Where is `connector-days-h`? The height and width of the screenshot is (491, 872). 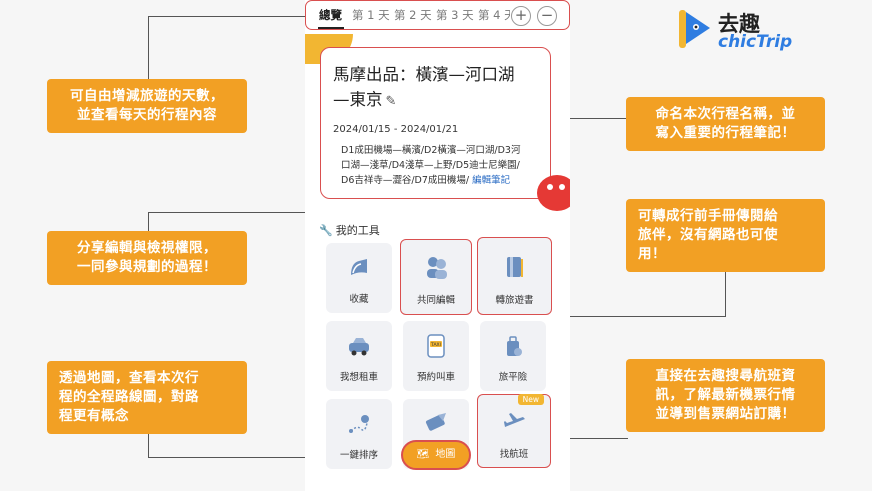 connector-days-h is located at coordinates (227, 16).